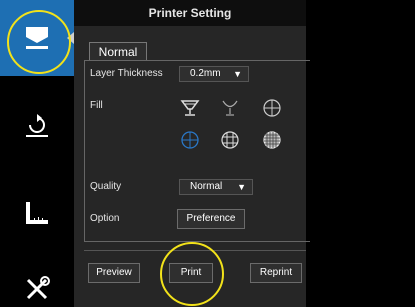 The width and height of the screenshot is (415, 307). I want to click on layer-thickness-value: 0.2mm, so click(205, 73).